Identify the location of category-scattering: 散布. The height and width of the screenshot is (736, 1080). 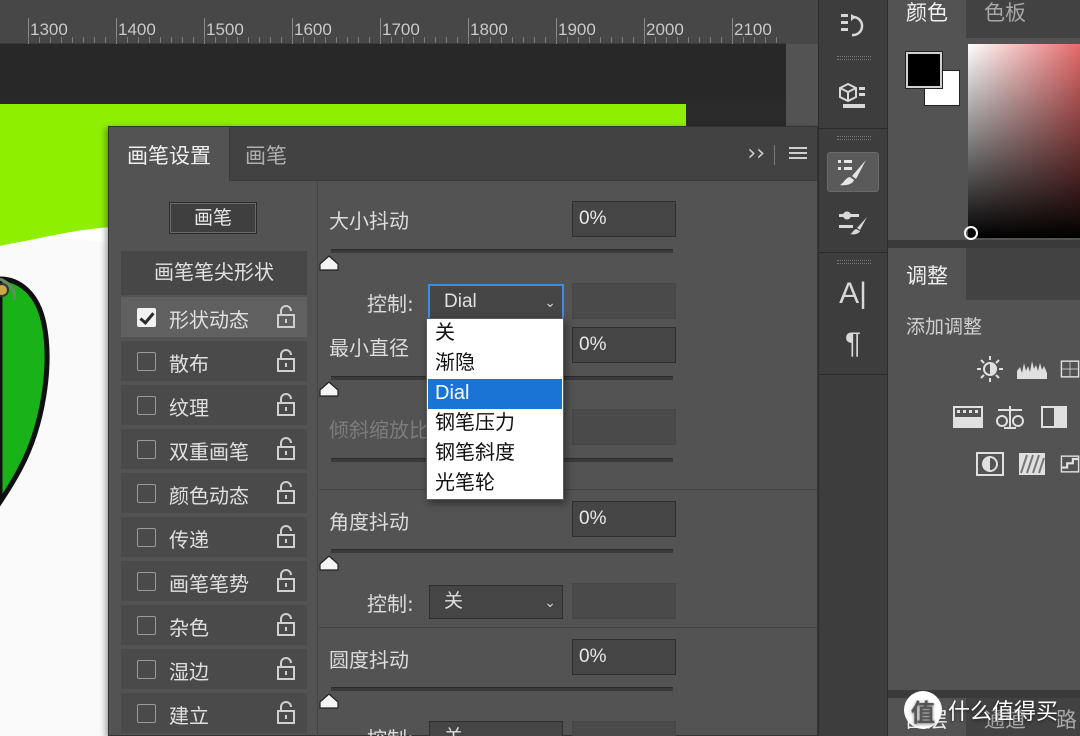
(214, 362).